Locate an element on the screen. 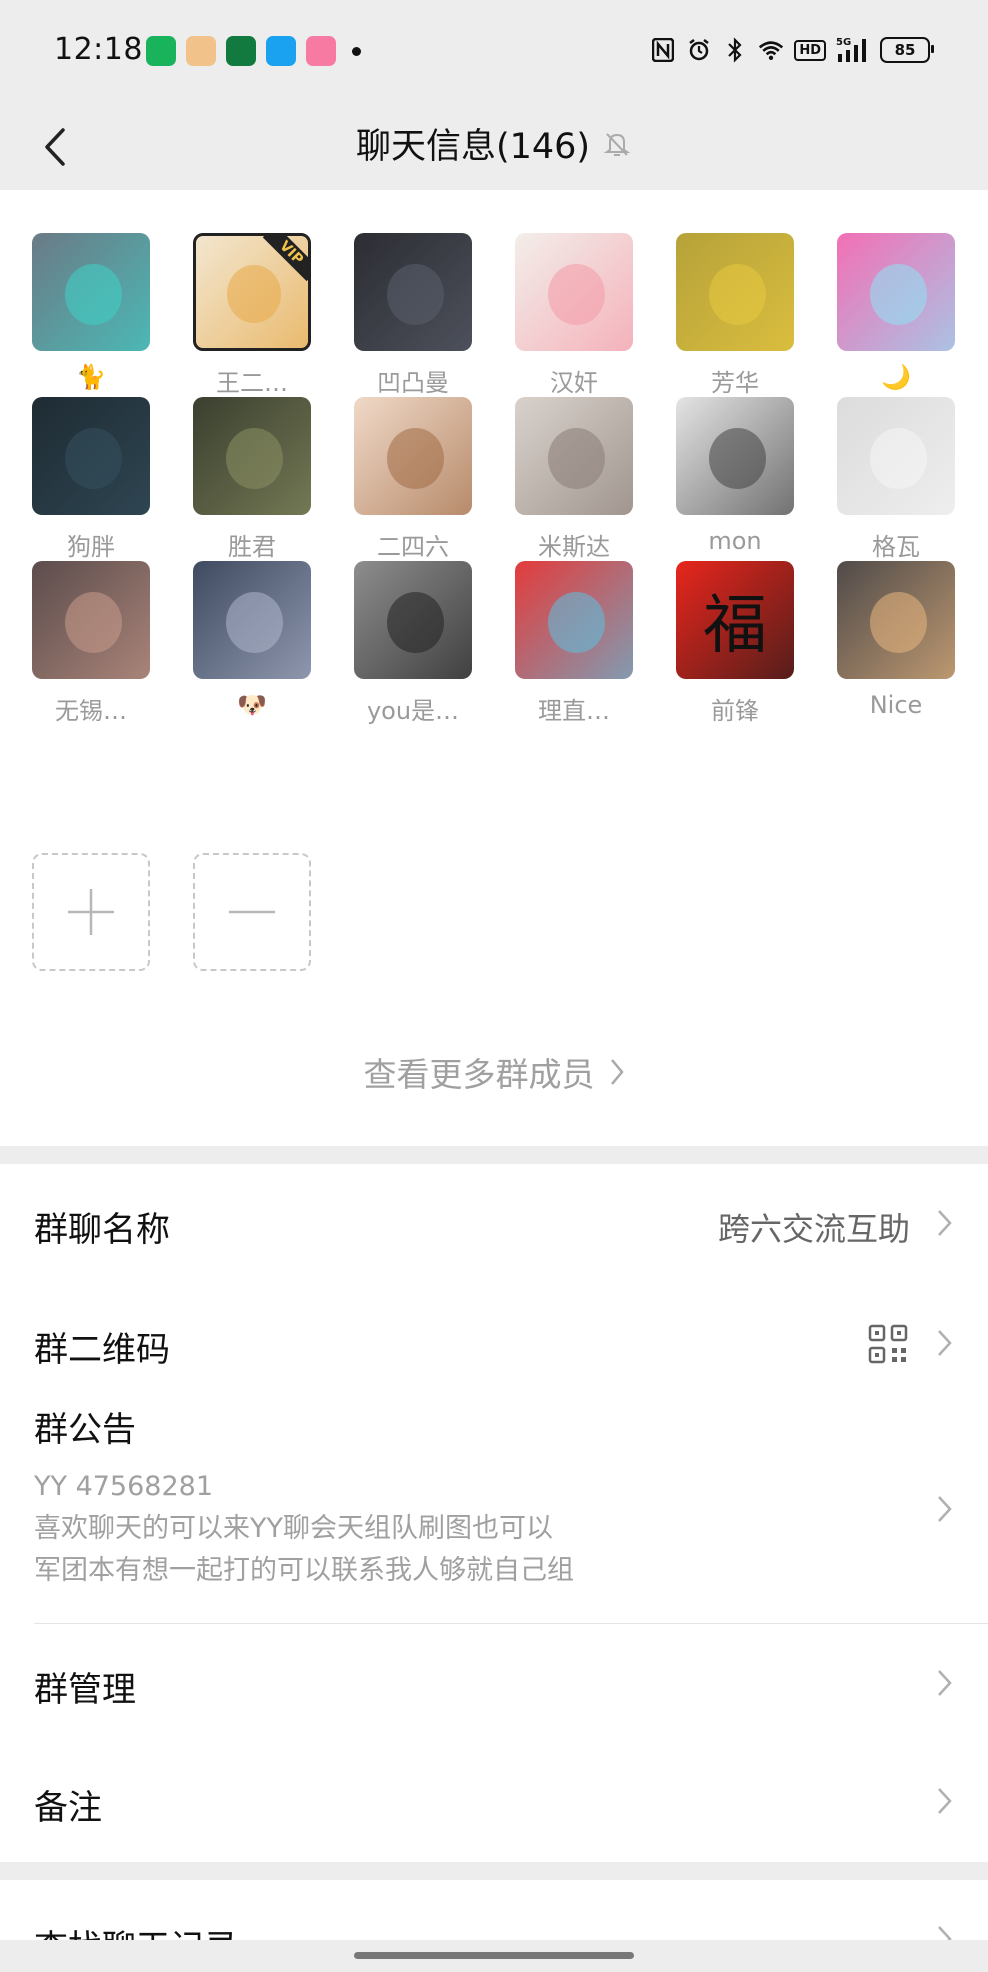  status-bar: 12:18 HD 5G 85 is located at coordinates (494, 52).